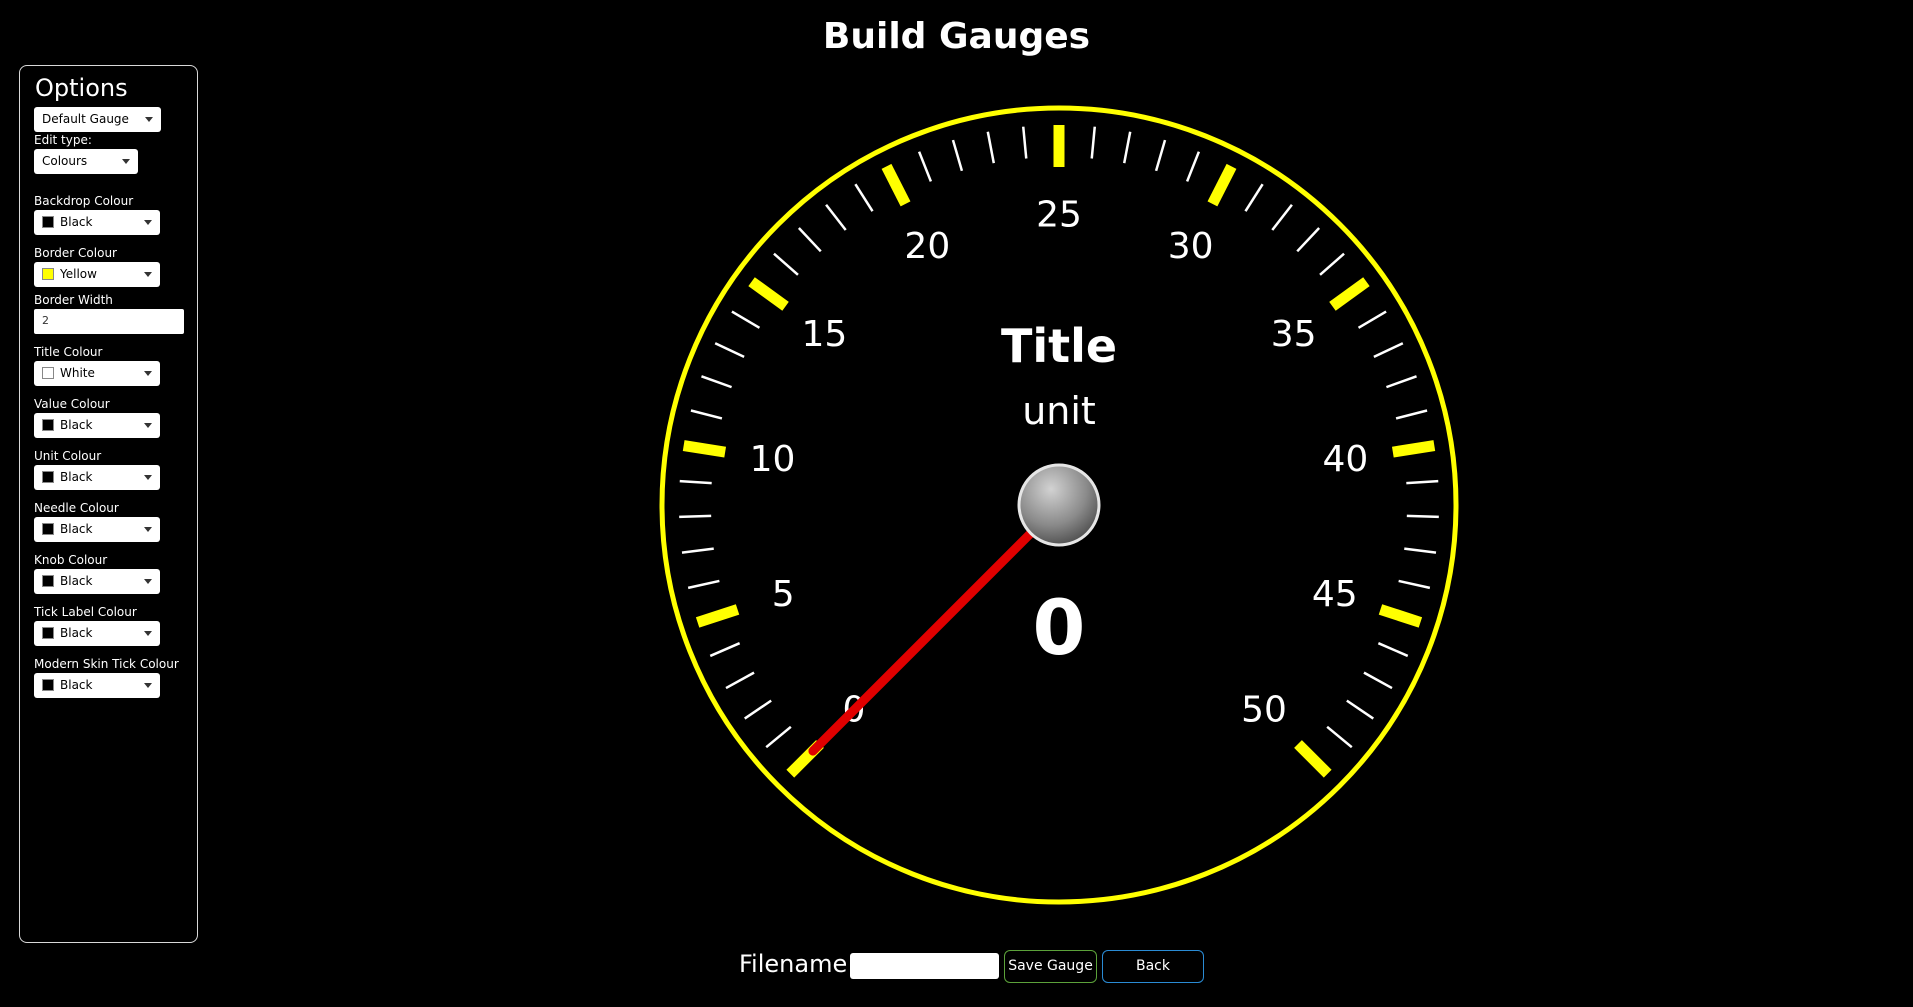 The image size is (1913, 1007). Describe the element at coordinates (1050, 966) in the screenshot. I see `save-gauge-button: Save Gauge` at that location.